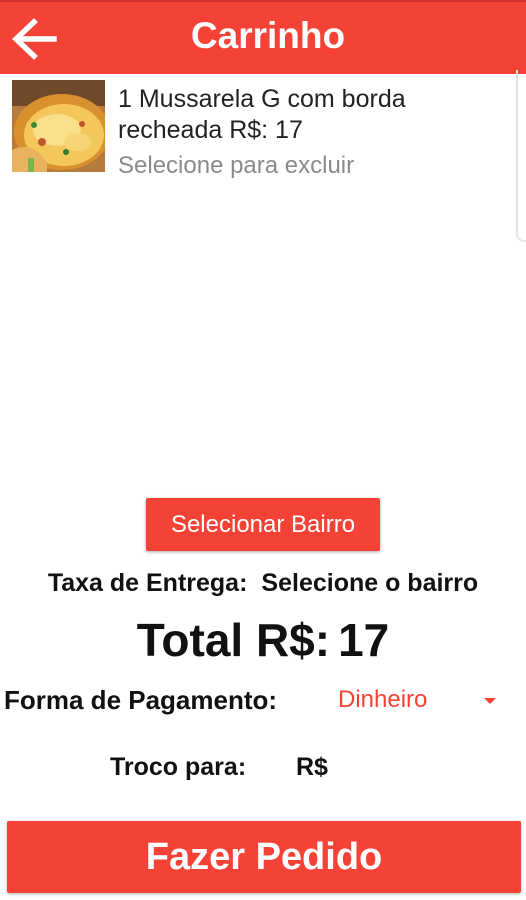 This screenshot has width=526, height=900. What do you see at coordinates (383, 699) in the screenshot?
I see `payment-method-value: Dinheiro` at bounding box center [383, 699].